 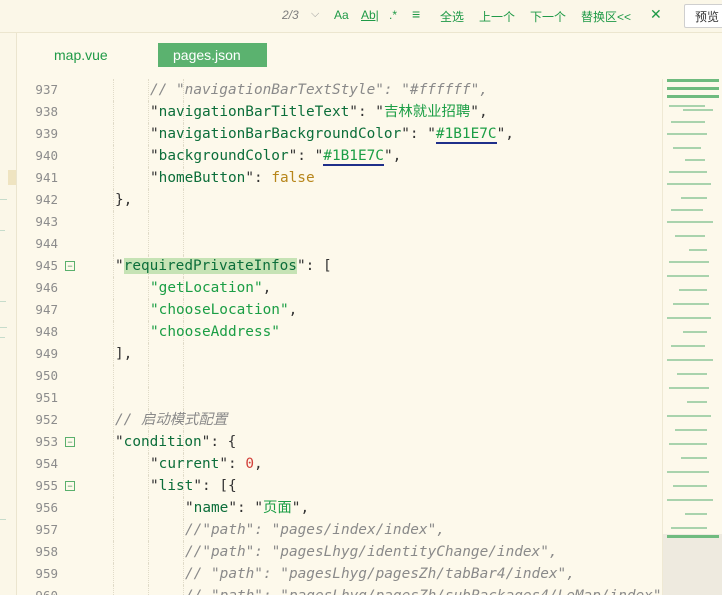 What do you see at coordinates (212, 55) in the screenshot?
I see `tab-pages-json: pages.json` at bounding box center [212, 55].